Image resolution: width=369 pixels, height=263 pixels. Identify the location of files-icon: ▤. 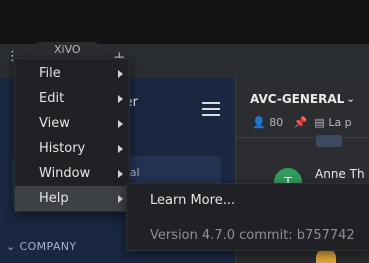
(319, 122).